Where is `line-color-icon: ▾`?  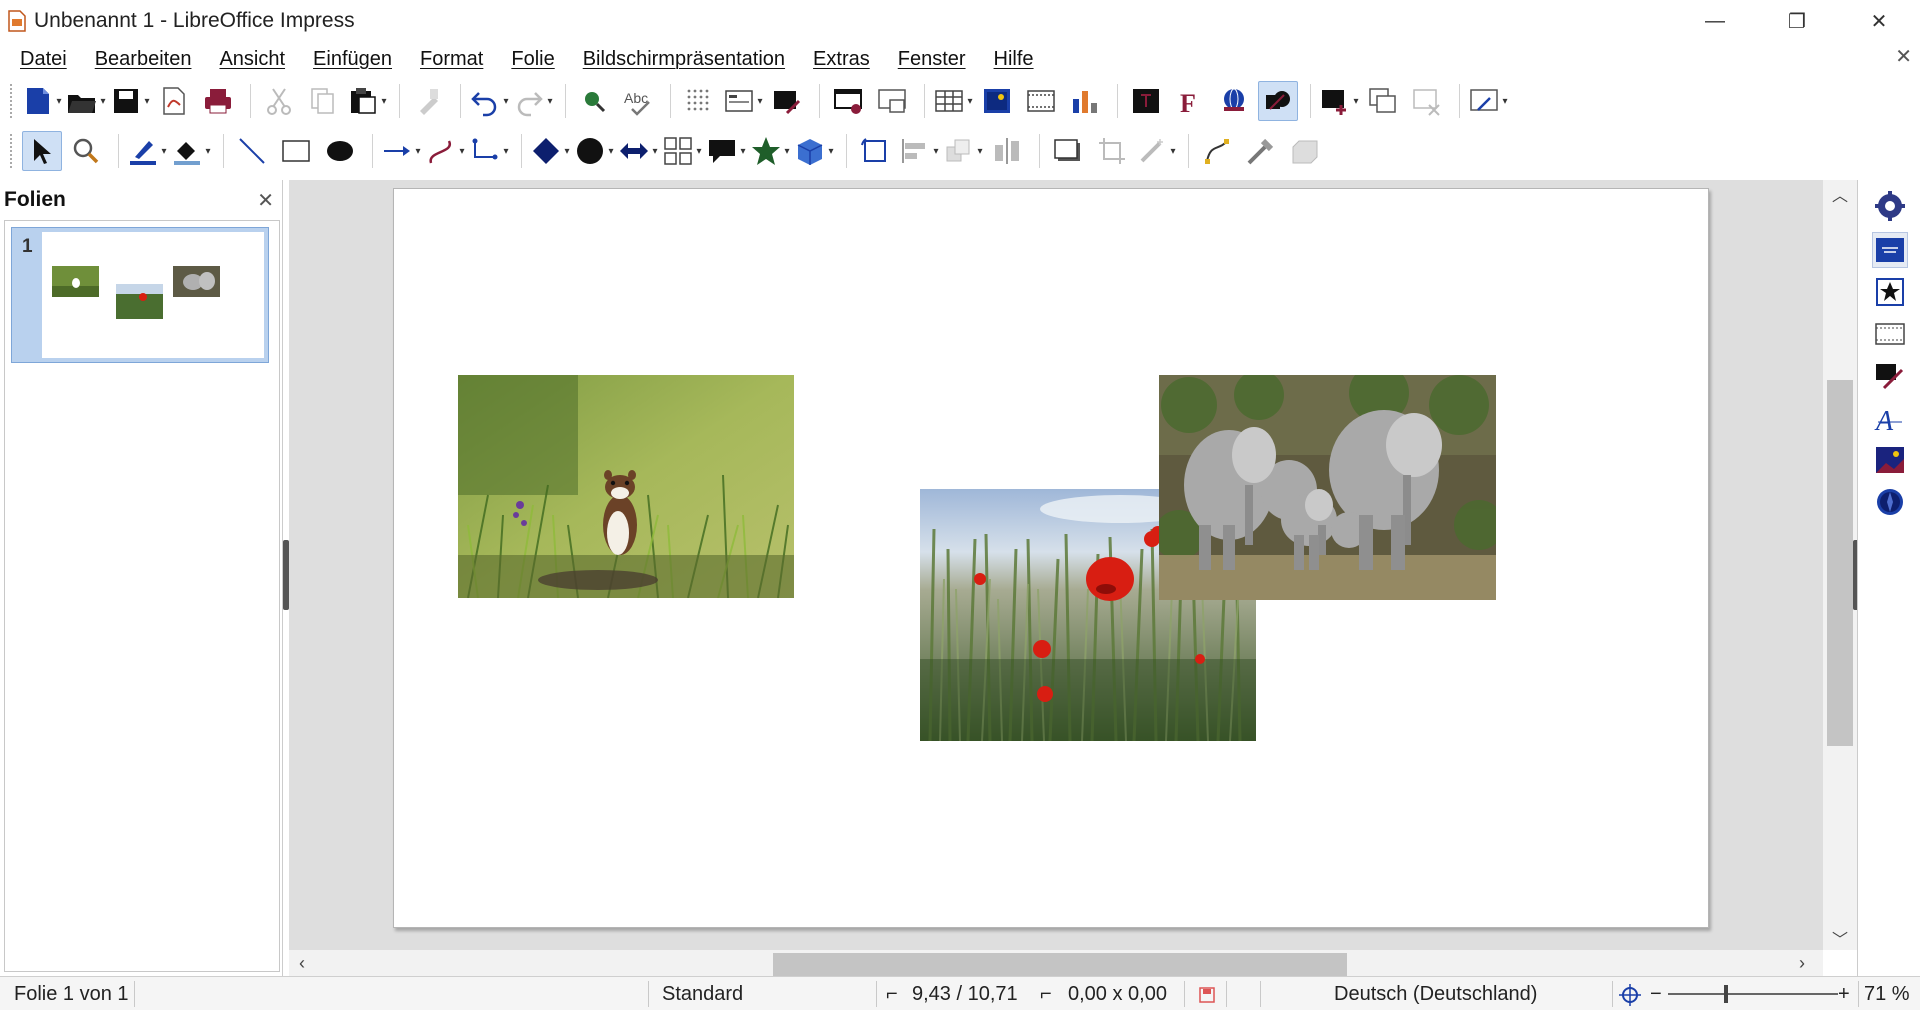
line-color-icon: ▾ is located at coordinates (147, 151).